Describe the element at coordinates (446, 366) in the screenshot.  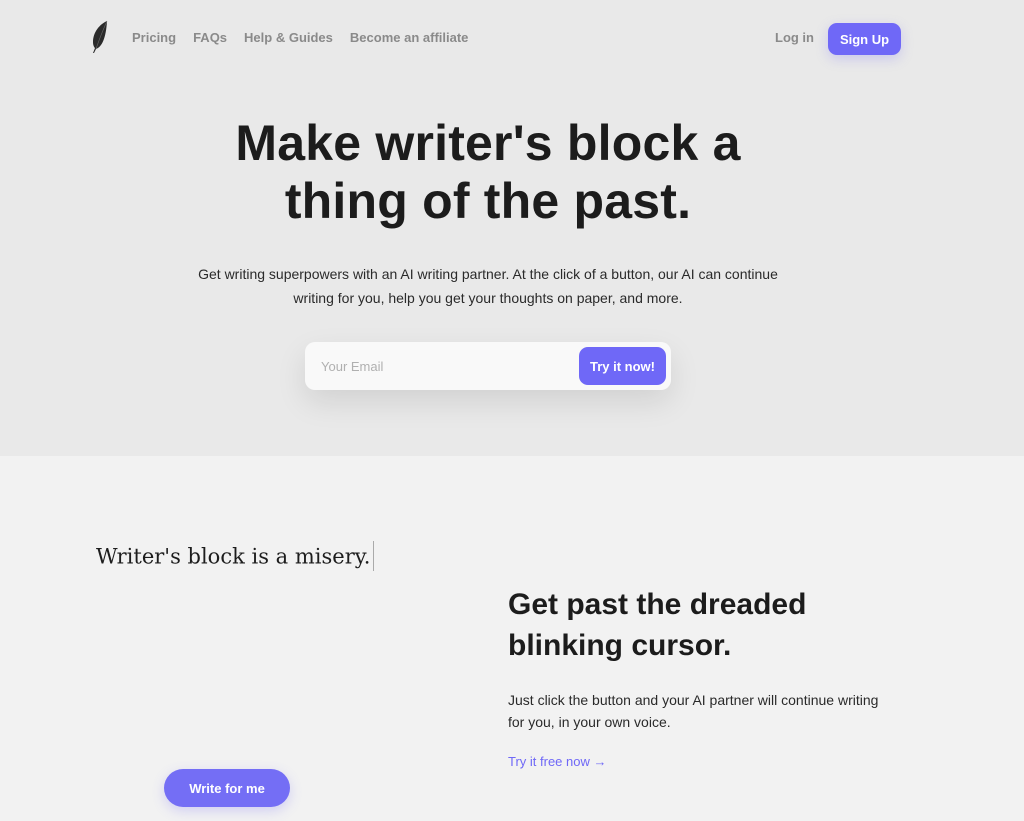
I see `email-input` at that location.